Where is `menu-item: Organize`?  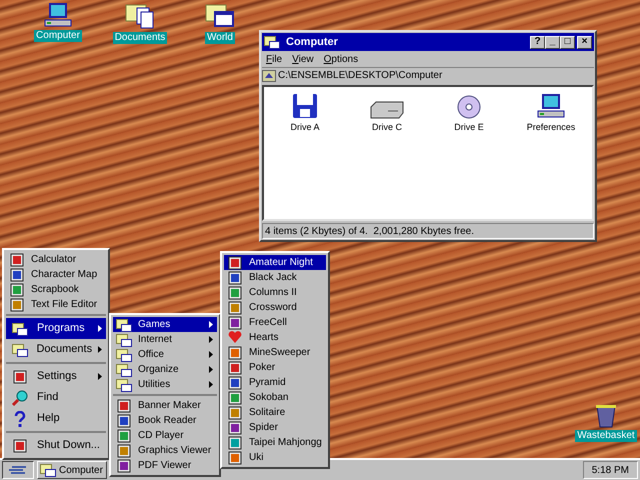 menu-item: Organize is located at coordinates (165, 369).